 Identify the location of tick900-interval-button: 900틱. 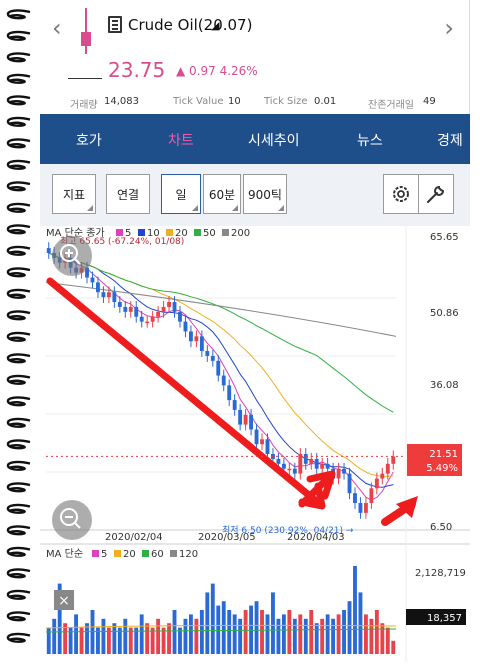
(265, 194).